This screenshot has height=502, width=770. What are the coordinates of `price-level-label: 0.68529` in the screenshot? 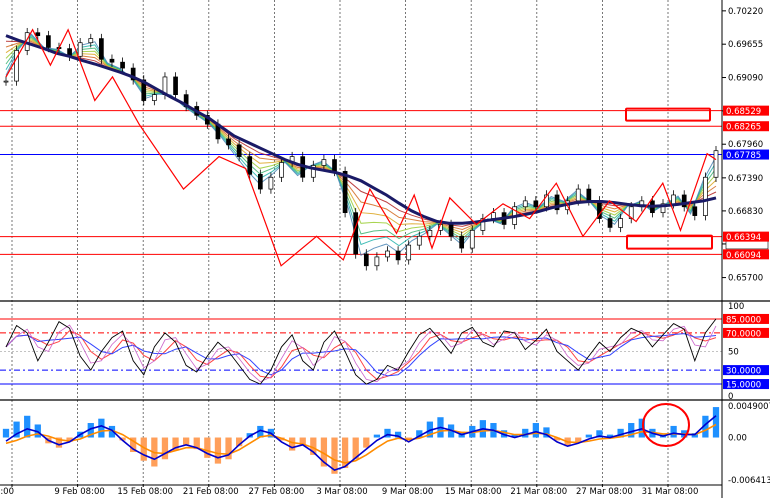 It's located at (743, 112).